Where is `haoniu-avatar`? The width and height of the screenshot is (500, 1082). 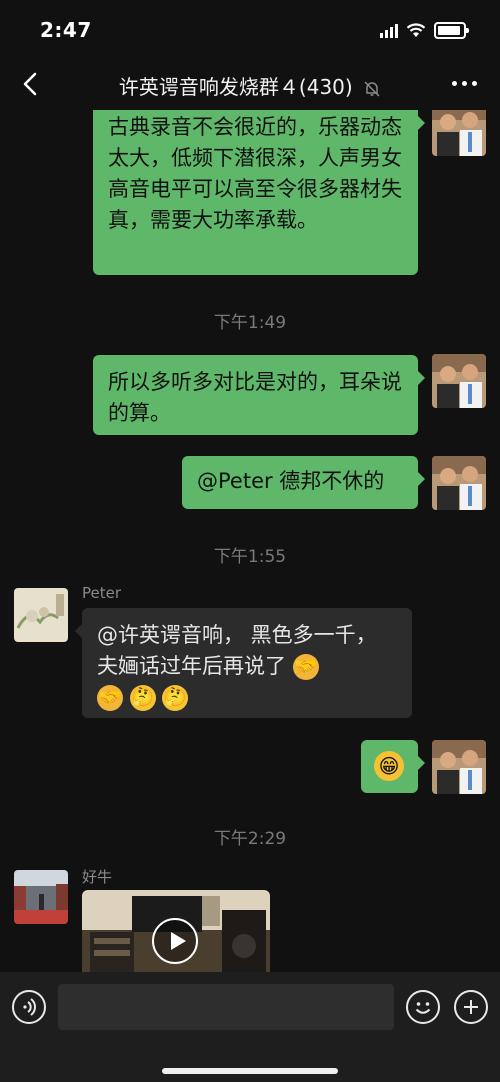 haoniu-avatar is located at coordinates (41, 897).